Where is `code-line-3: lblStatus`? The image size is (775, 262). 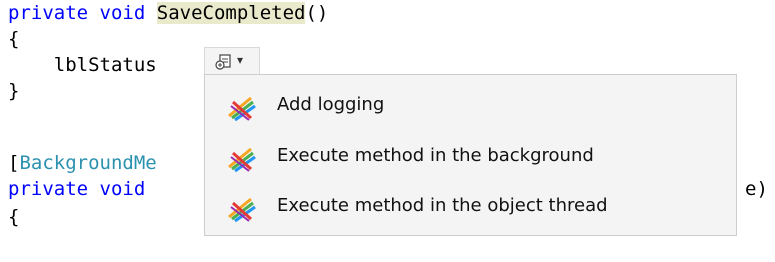
code-line-3: lblStatus is located at coordinates (82, 65).